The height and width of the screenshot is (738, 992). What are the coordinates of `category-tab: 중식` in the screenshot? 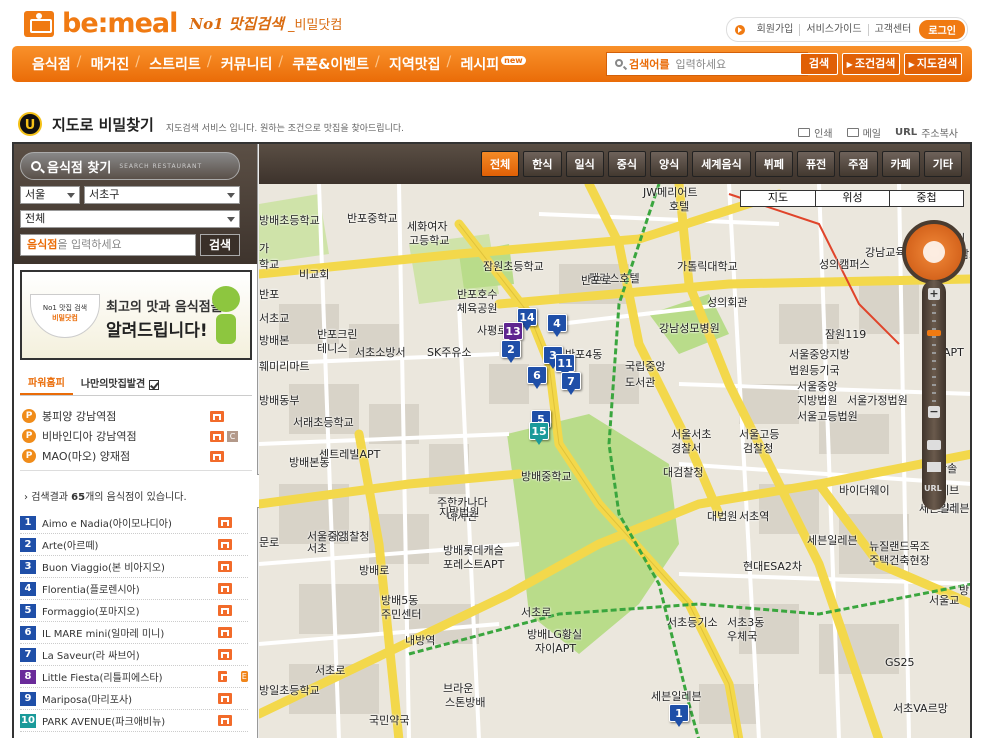 It's located at (627, 164).